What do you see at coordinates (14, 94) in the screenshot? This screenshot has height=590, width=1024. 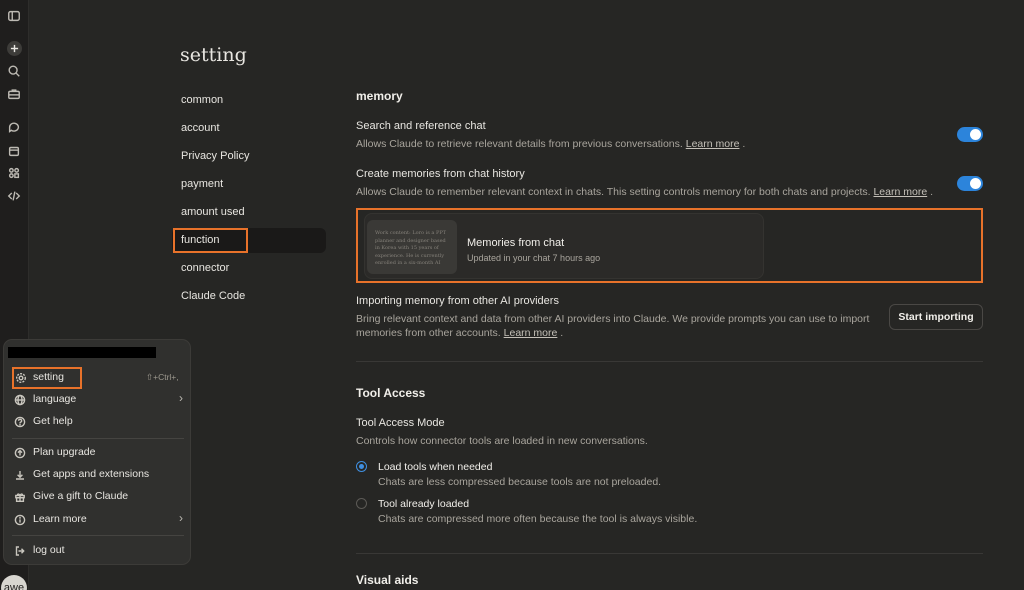 I see `briefcase-icon` at bounding box center [14, 94].